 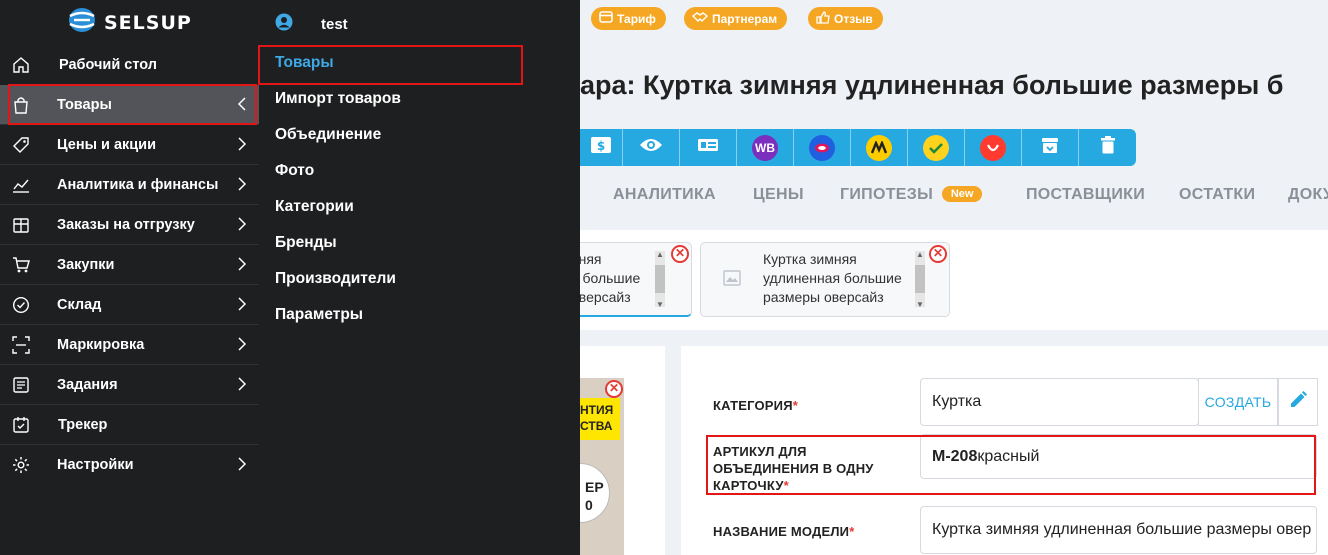 What do you see at coordinates (1308, 195) in the screenshot?
I see `tab-documents: ДОКУ` at bounding box center [1308, 195].